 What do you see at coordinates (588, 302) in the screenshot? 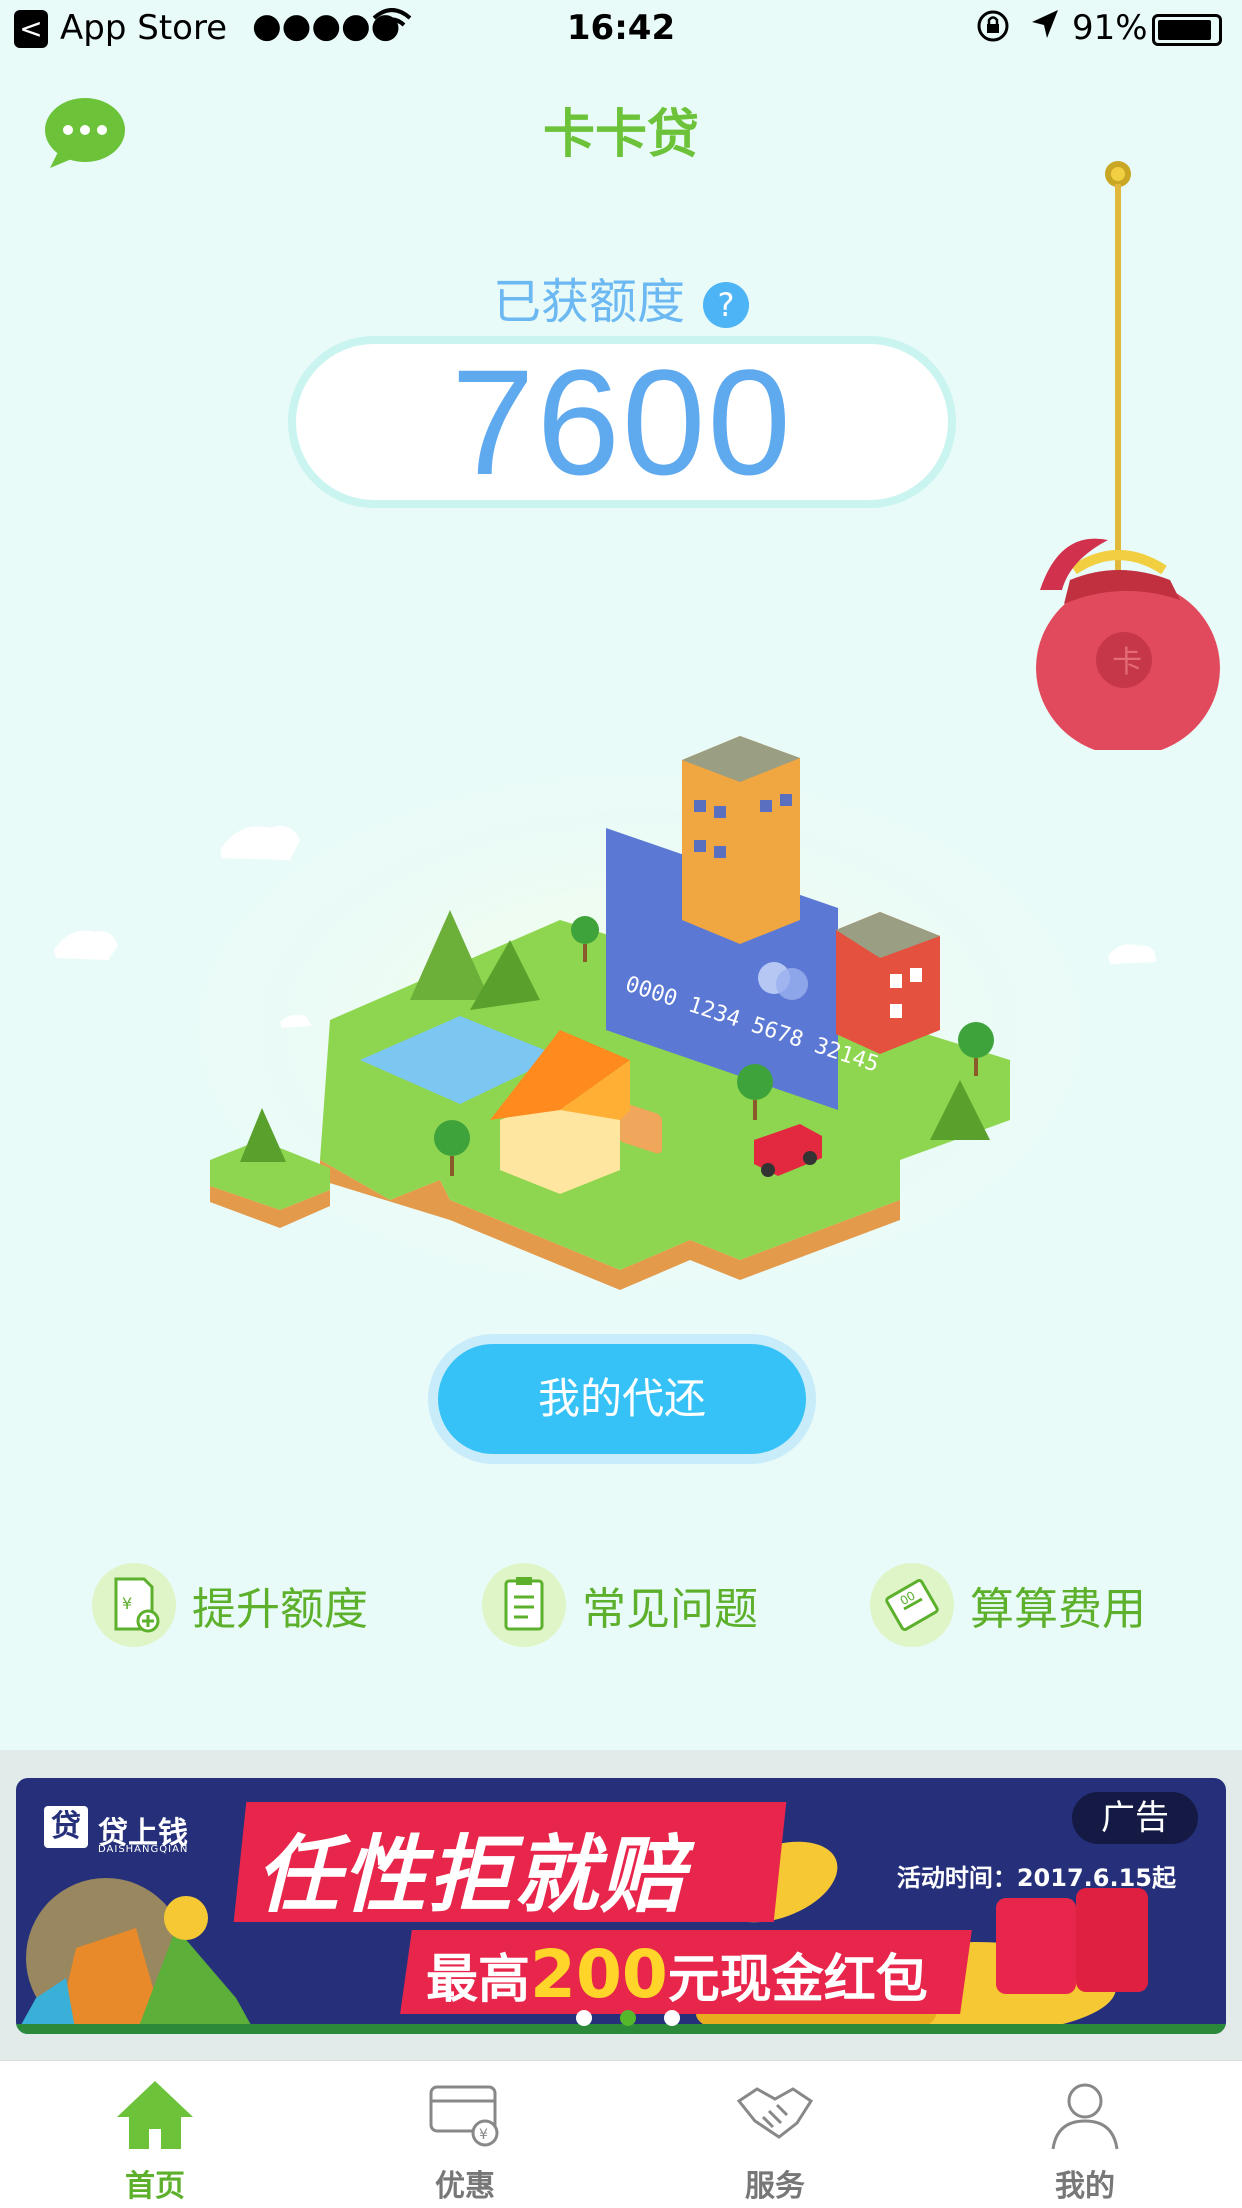
I see `credit-label-text: 已获额度` at bounding box center [588, 302].